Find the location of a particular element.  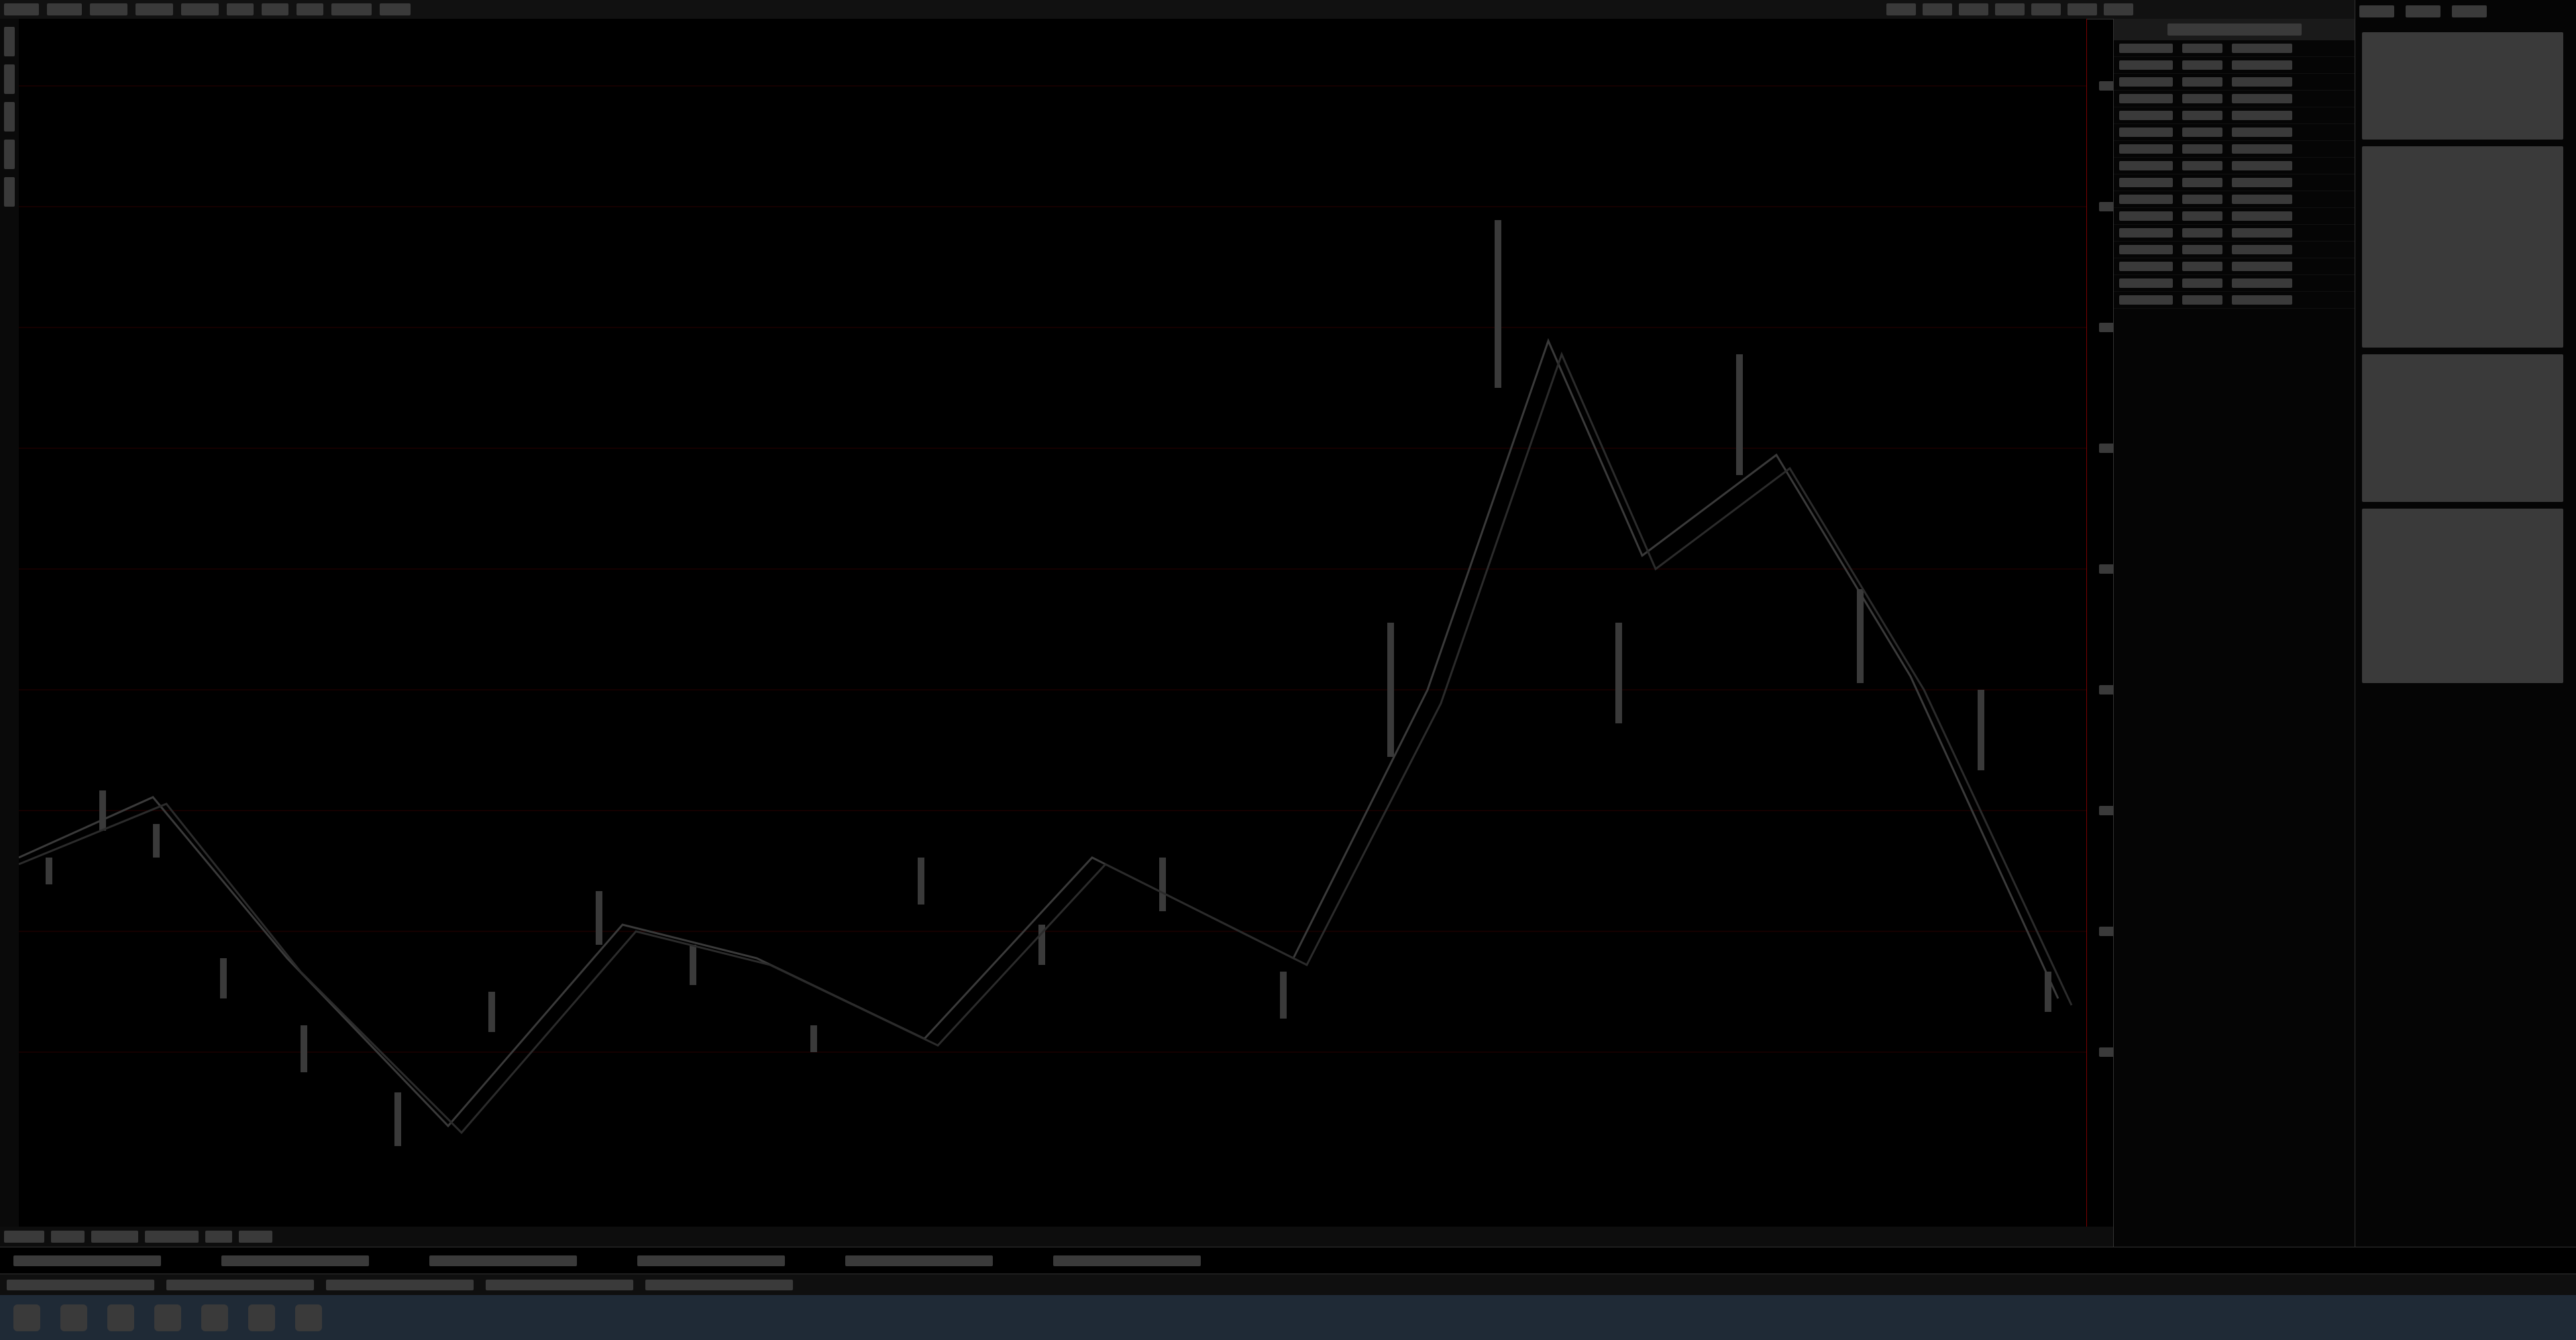

bottom-indicator-tabs is located at coordinates (1058, 1237).